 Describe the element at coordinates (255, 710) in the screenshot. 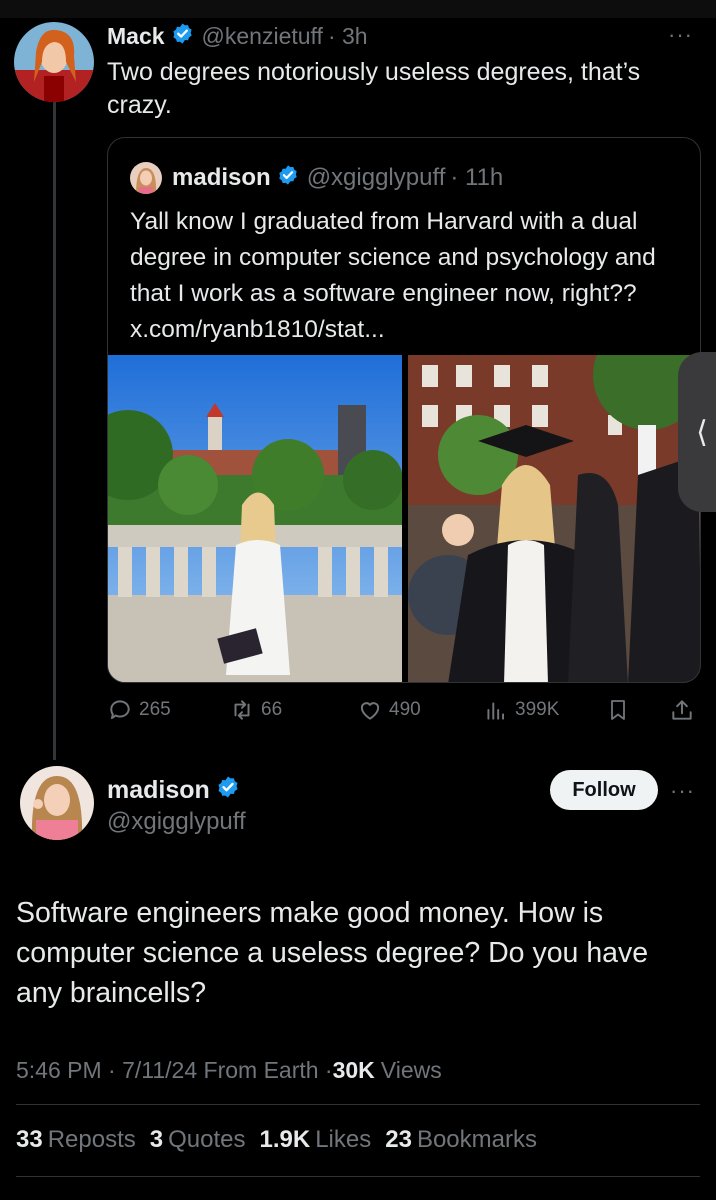

I see `repost-button: 66` at that location.